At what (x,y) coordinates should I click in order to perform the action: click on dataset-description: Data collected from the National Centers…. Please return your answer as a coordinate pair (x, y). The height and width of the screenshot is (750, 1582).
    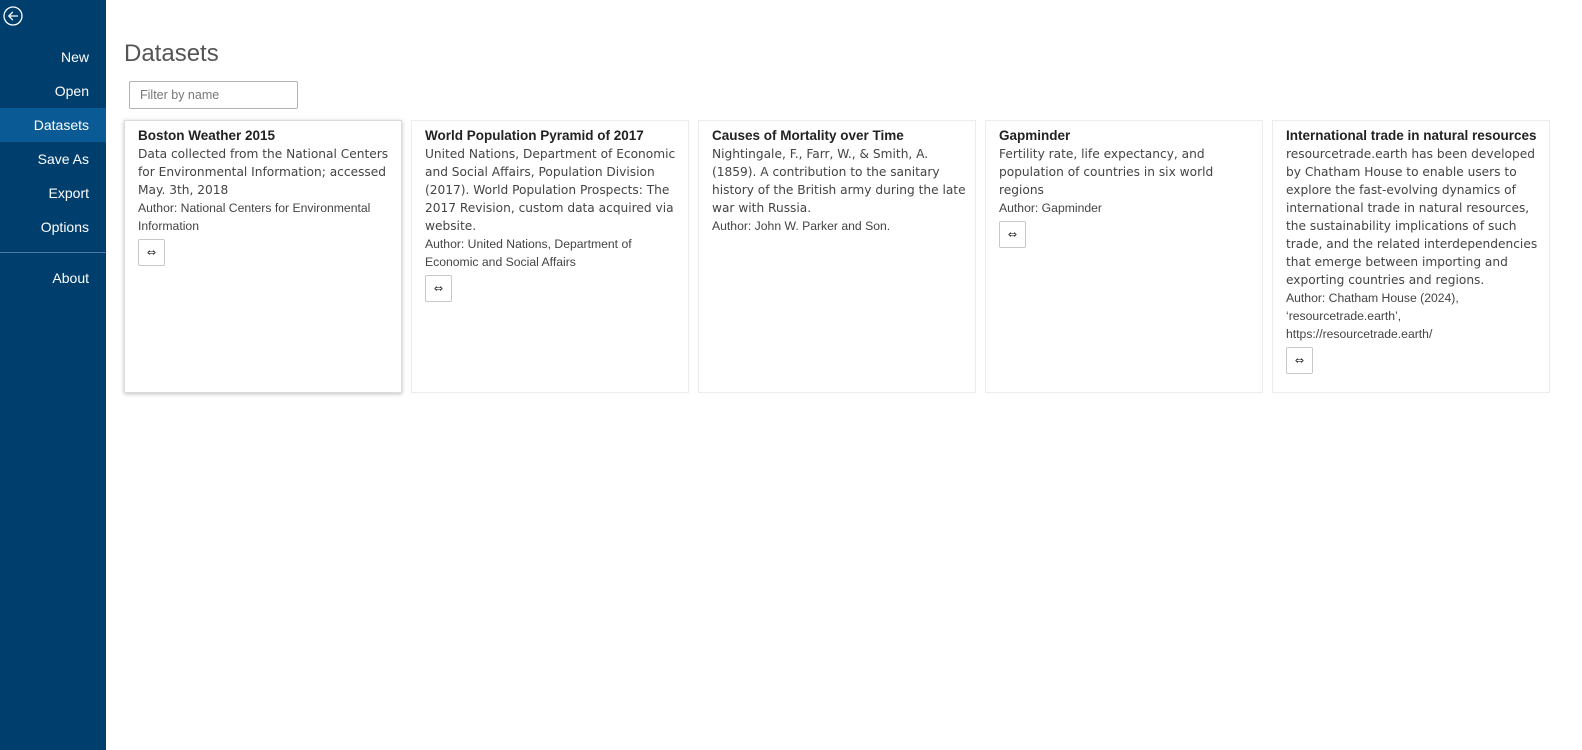
    Looking at the image, I should click on (263, 172).